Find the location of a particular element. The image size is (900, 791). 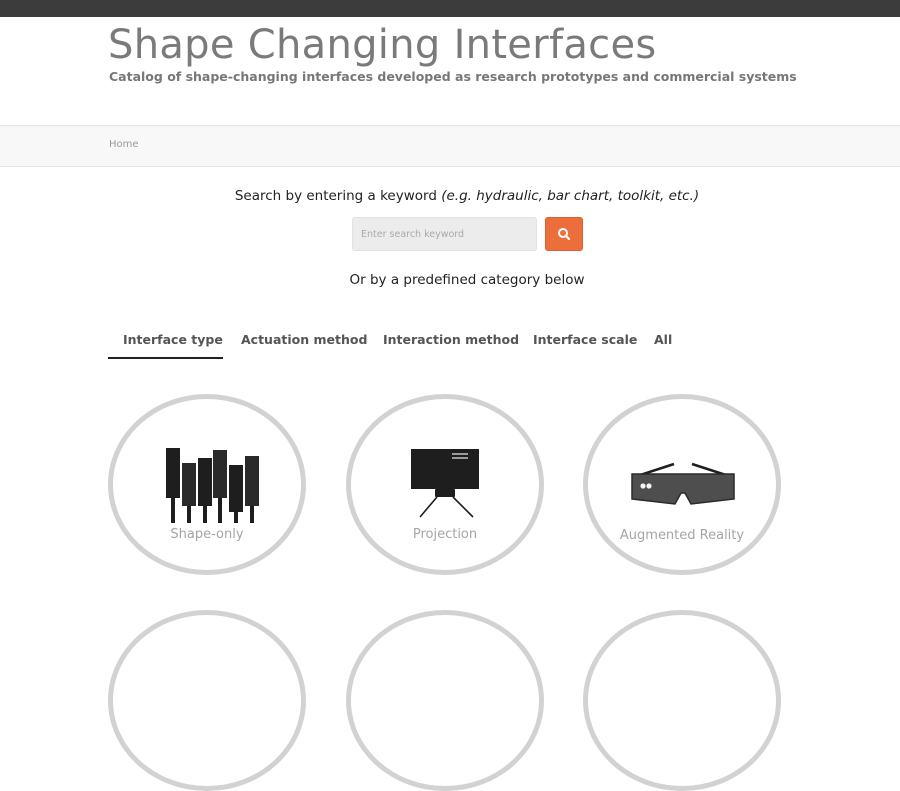

ar-glasses-icon is located at coordinates (683, 486).